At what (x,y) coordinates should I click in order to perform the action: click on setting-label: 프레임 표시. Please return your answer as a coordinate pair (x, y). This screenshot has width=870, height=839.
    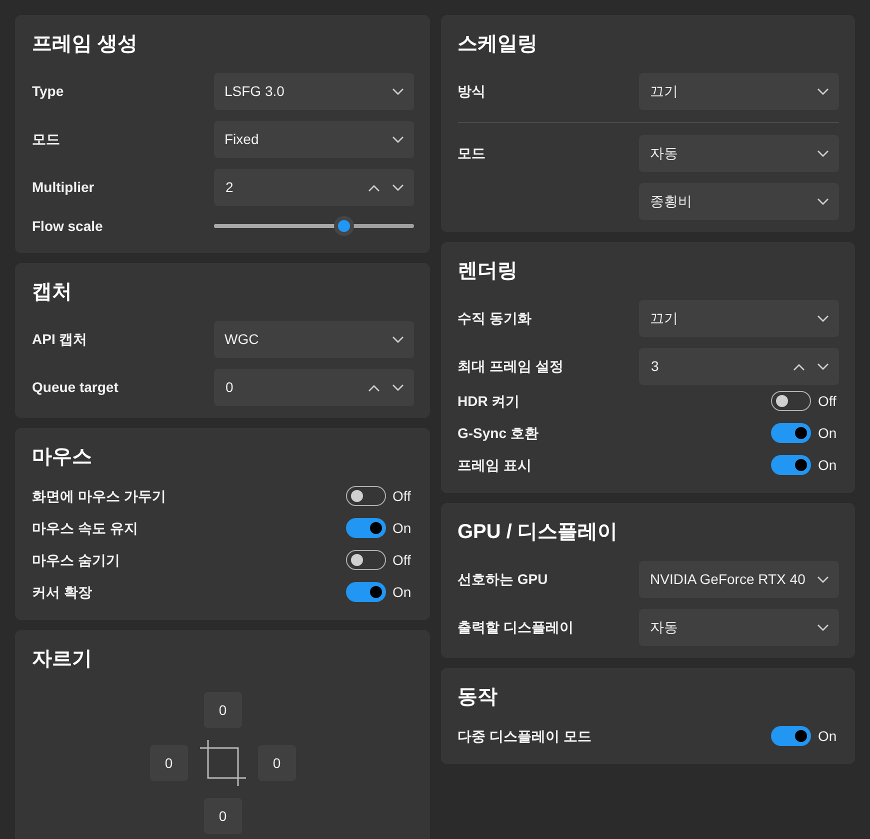
    Looking at the image, I should click on (495, 465).